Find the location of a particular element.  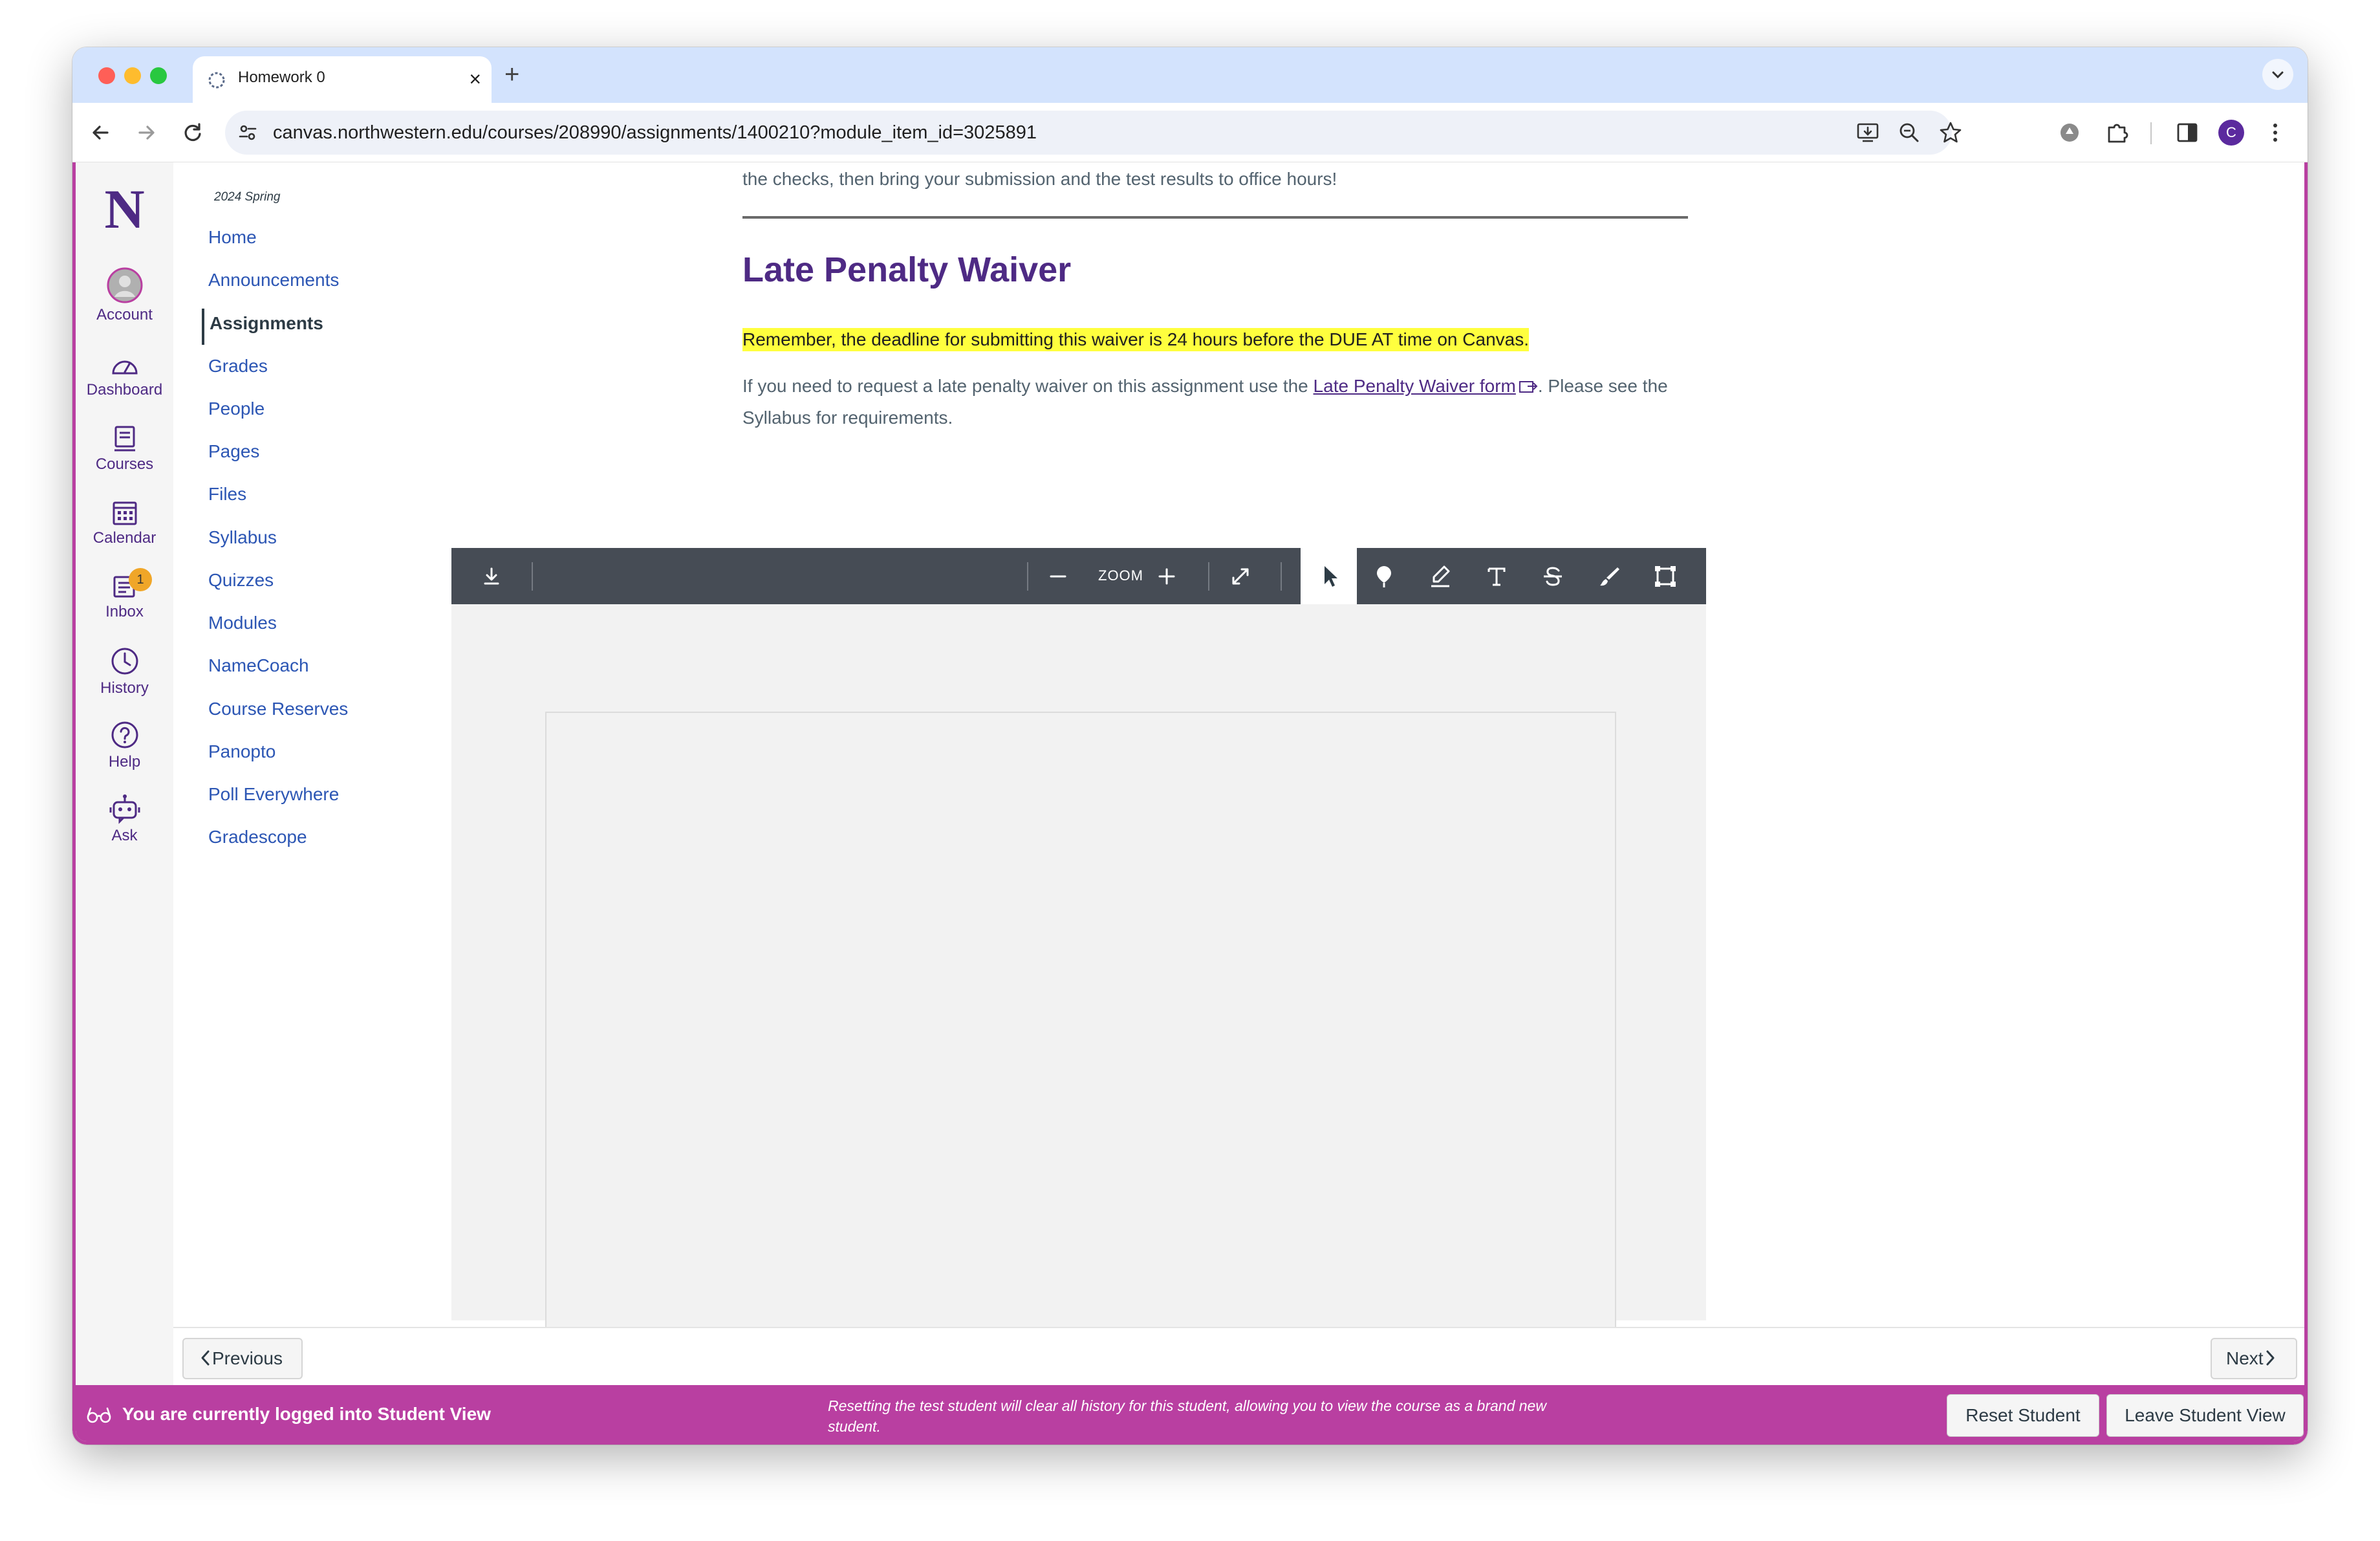

menu-kebab-icon is located at coordinates (2275, 132).